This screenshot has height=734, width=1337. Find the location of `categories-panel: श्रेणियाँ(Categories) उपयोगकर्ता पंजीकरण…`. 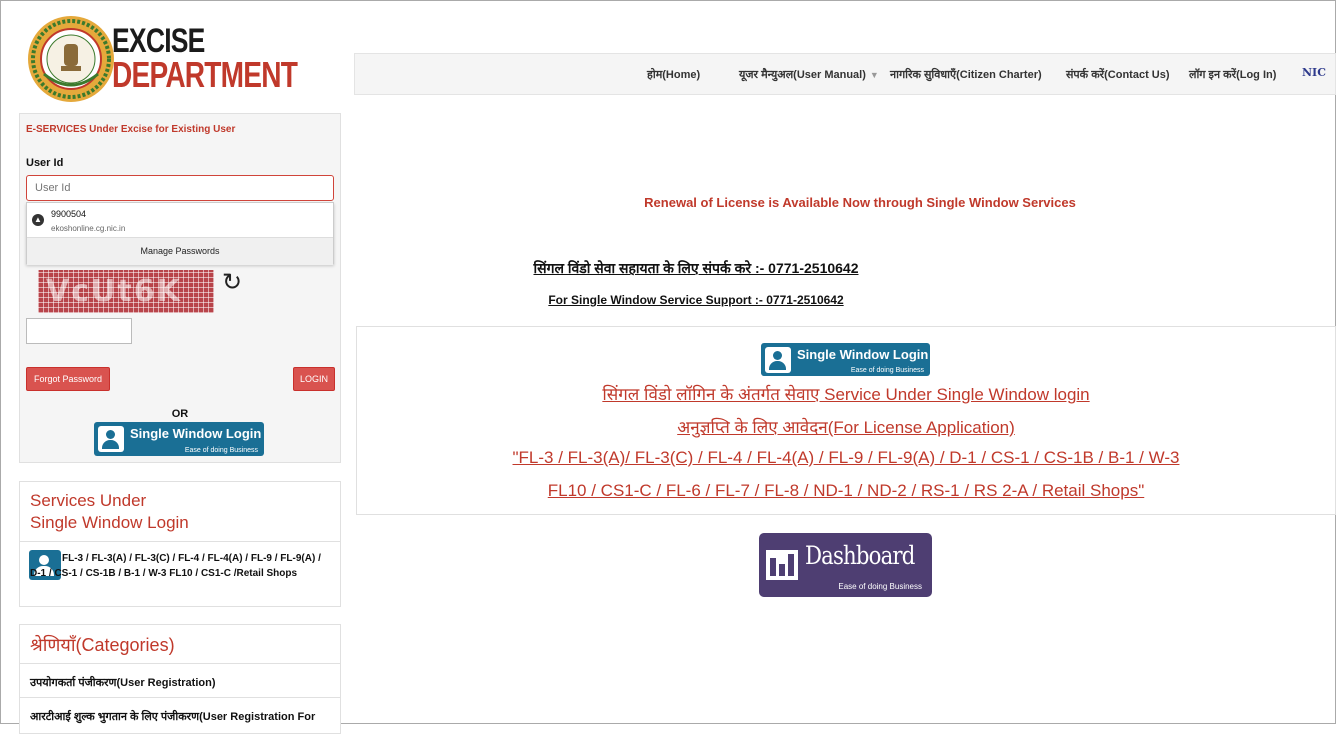

categories-panel: श्रेणियाँ(Categories) उपयोगकर्ता पंजीकरण… is located at coordinates (180, 679).